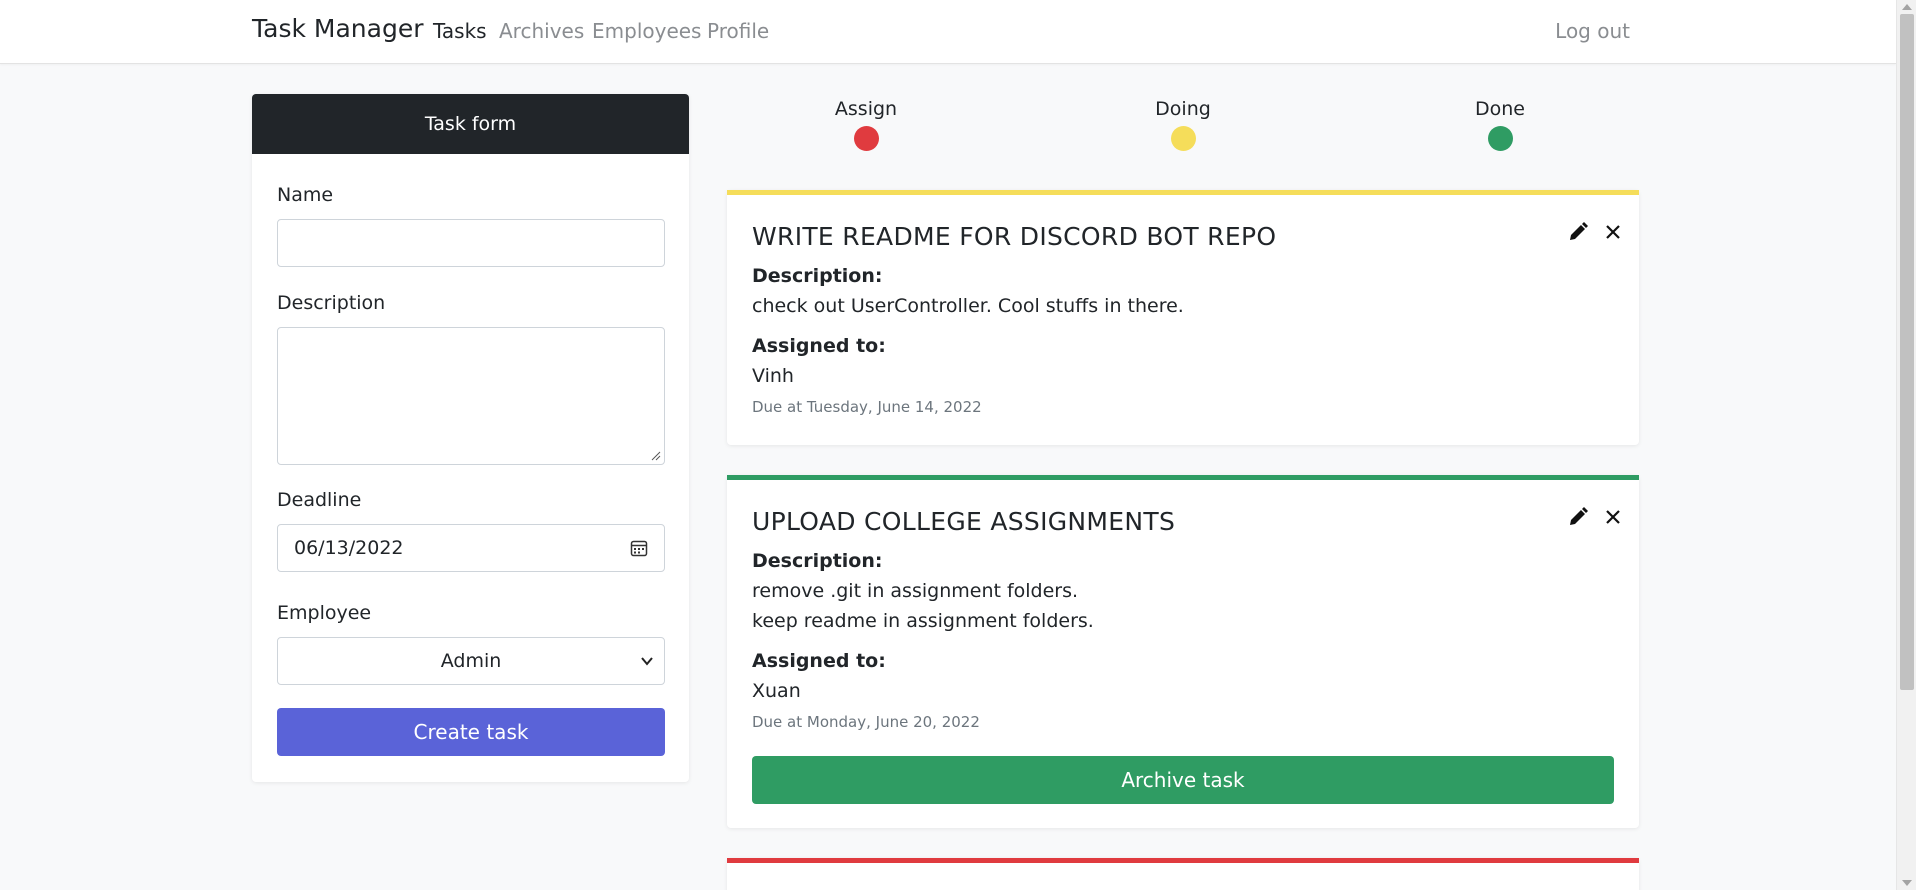 The width and height of the screenshot is (1916, 890). What do you see at coordinates (866, 124) in the screenshot?
I see `legend-assign: Assign` at bounding box center [866, 124].